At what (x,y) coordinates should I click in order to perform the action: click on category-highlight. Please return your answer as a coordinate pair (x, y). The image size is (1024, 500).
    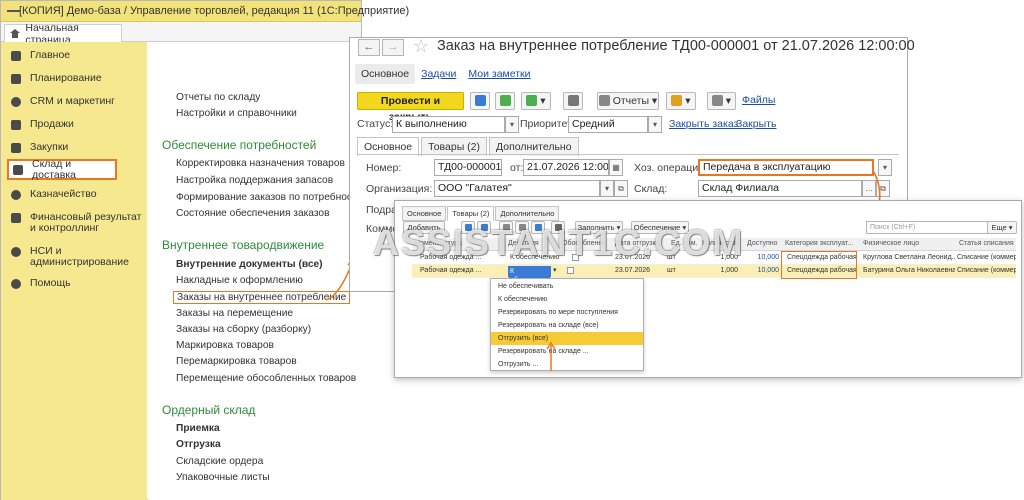
    Looking at the image, I should click on (819, 265).